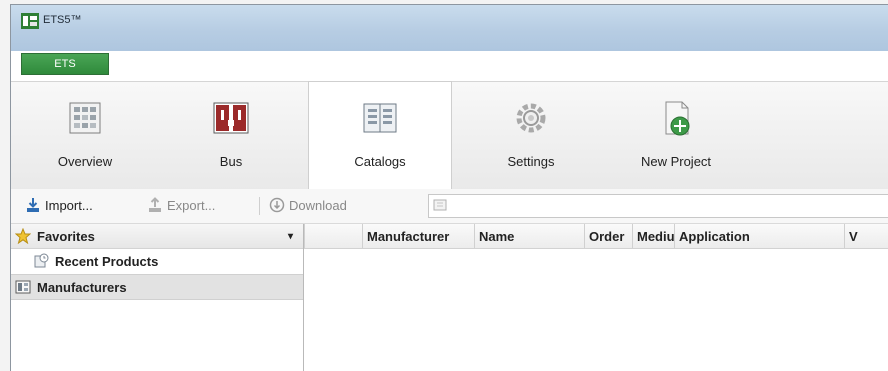 The width and height of the screenshot is (888, 371). What do you see at coordinates (85, 118) in the screenshot?
I see `overview-icon` at bounding box center [85, 118].